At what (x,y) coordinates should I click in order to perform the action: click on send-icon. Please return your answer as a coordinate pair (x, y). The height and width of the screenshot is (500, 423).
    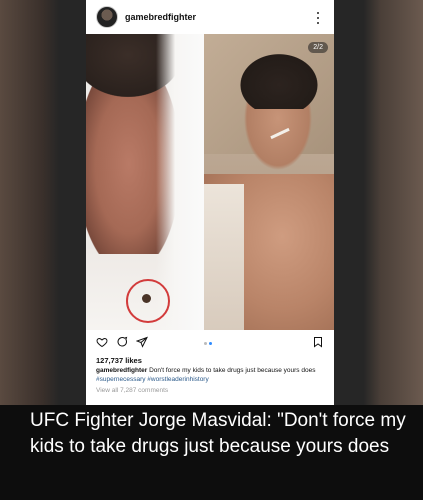
    Looking at the image, I should click on (142, 342).